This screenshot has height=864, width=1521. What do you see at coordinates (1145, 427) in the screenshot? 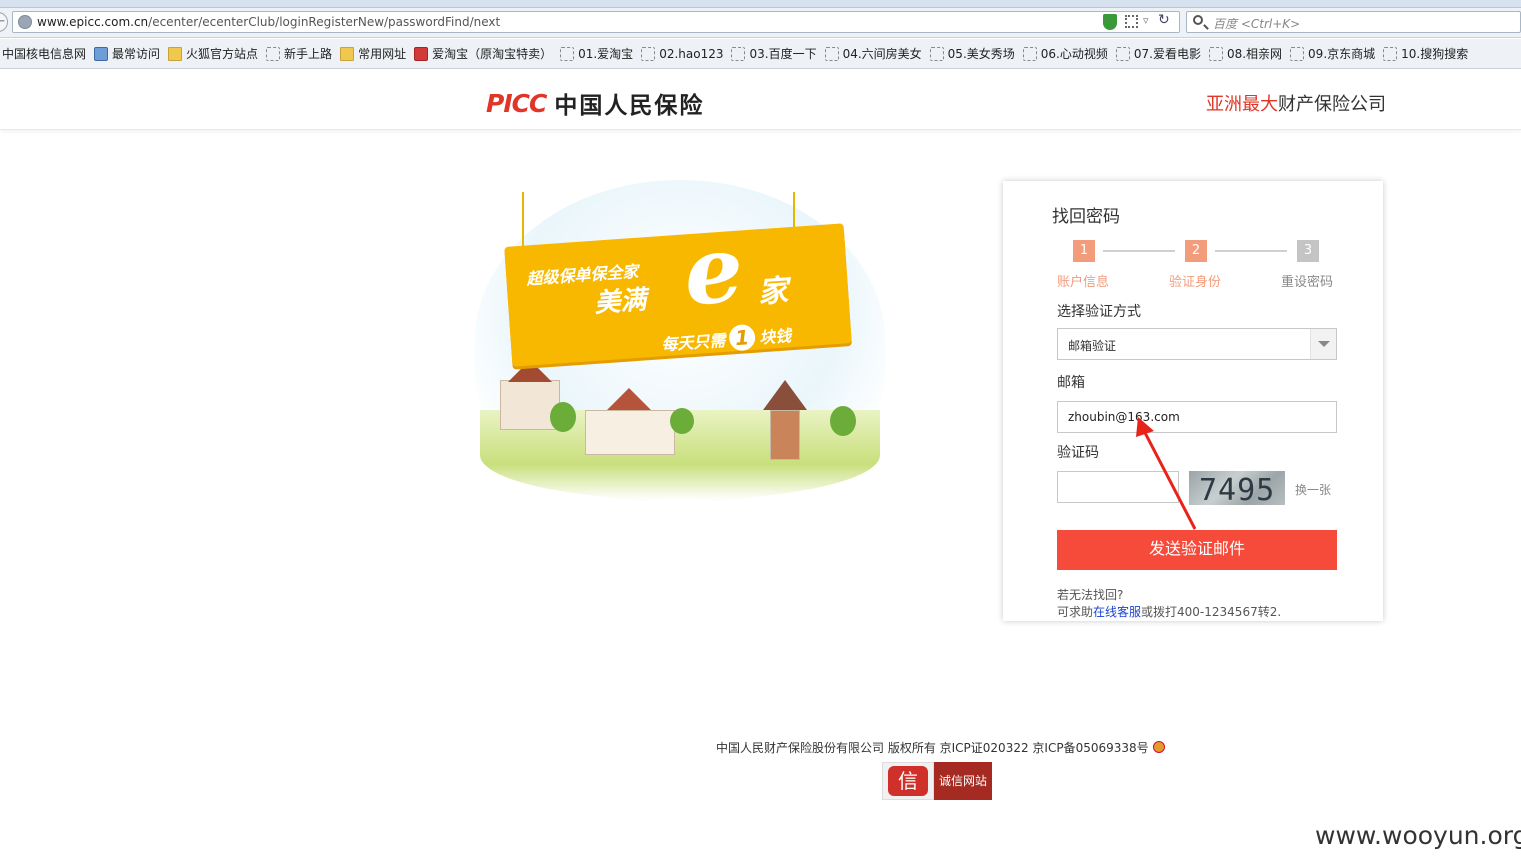
I see `annotation-arrow-head` at bounding box center [1145, 427].